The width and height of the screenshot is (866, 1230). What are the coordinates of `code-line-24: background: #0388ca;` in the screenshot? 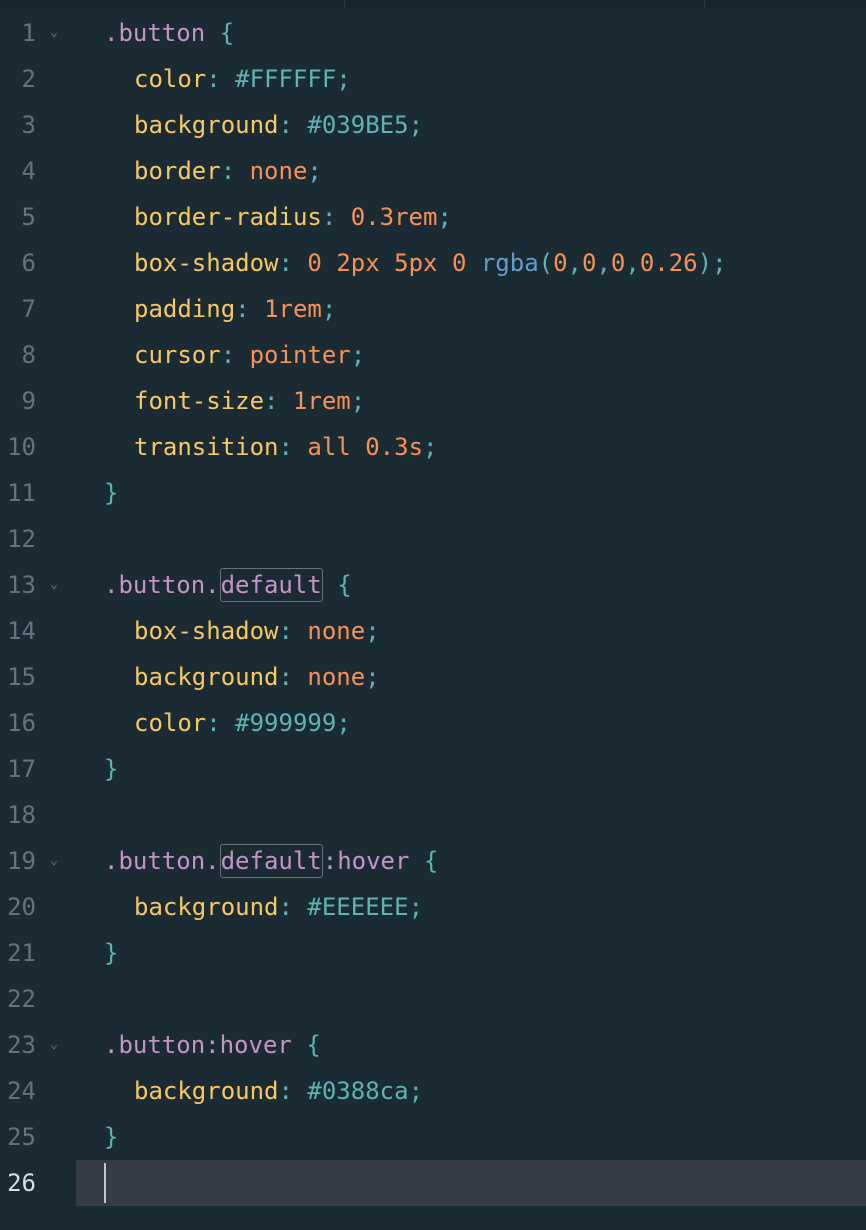 It's located at (471, 1091).